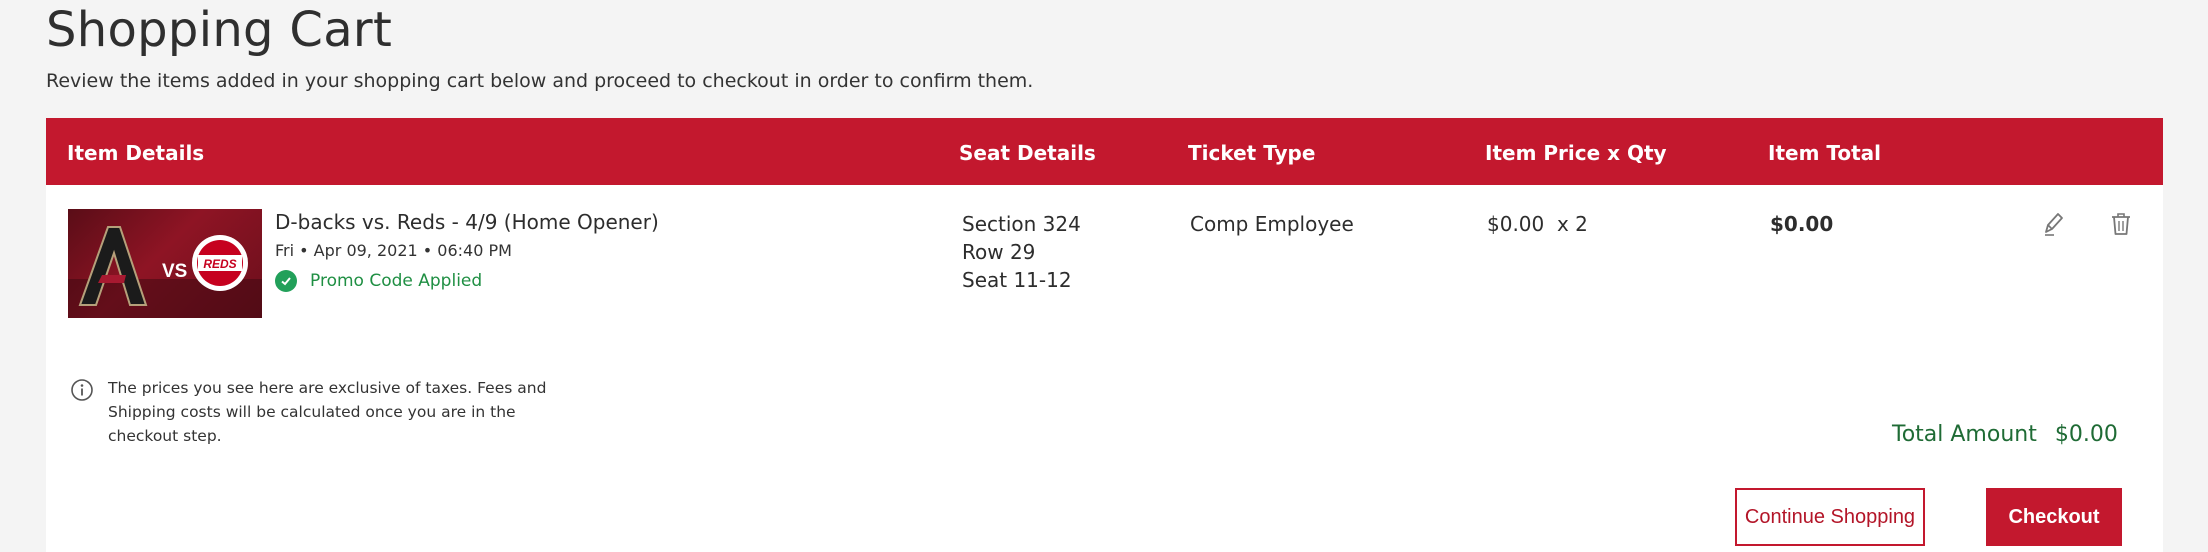  What do you see at coordinates (286, 281) in the screenshot?
I see `check-circle-icon` at bounding box center [286, 281].